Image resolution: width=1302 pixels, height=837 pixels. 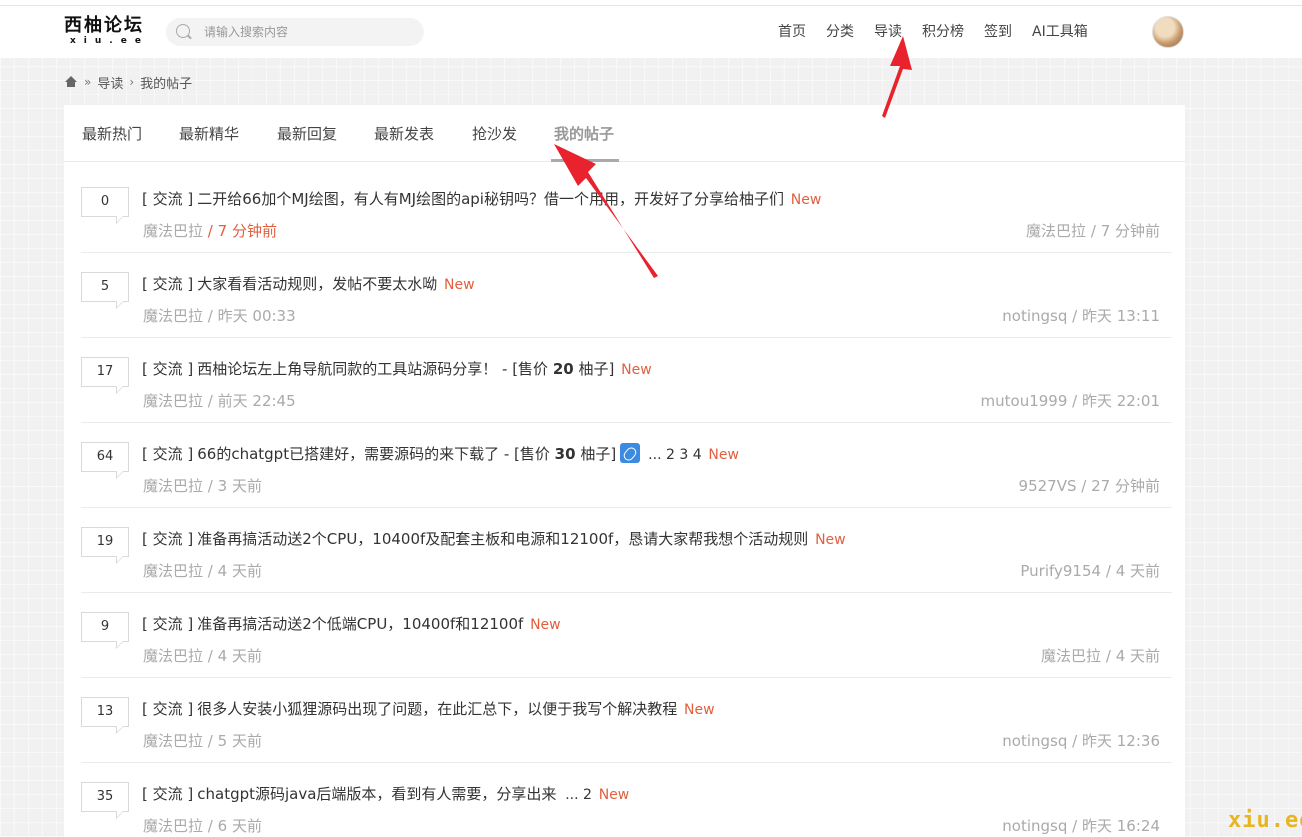 I want to click on breadcrumb-guide: 导读, so click(x=110, y=82).